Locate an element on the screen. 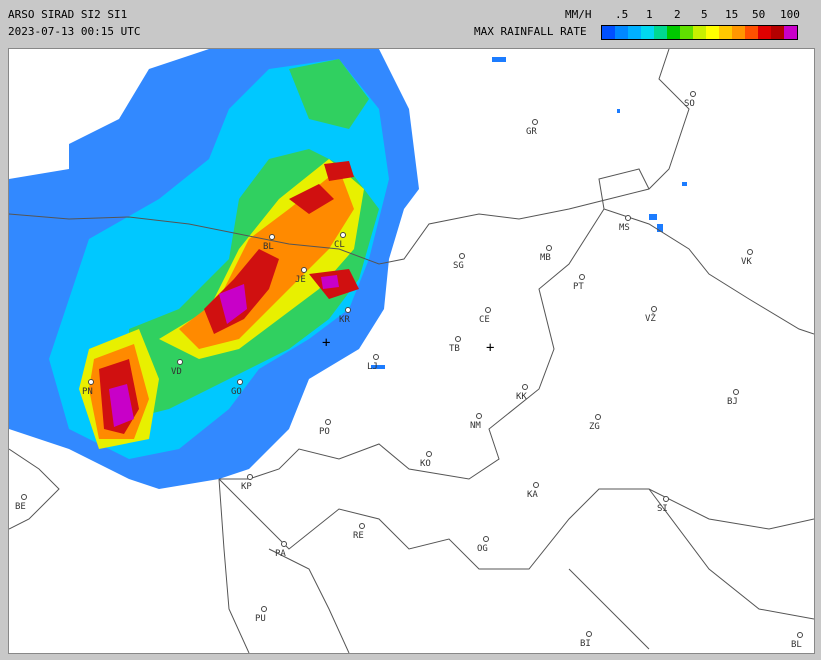 The height and width of the screenshot is (660, 821). scale-label: .5 is located at coordinates (622, 14).